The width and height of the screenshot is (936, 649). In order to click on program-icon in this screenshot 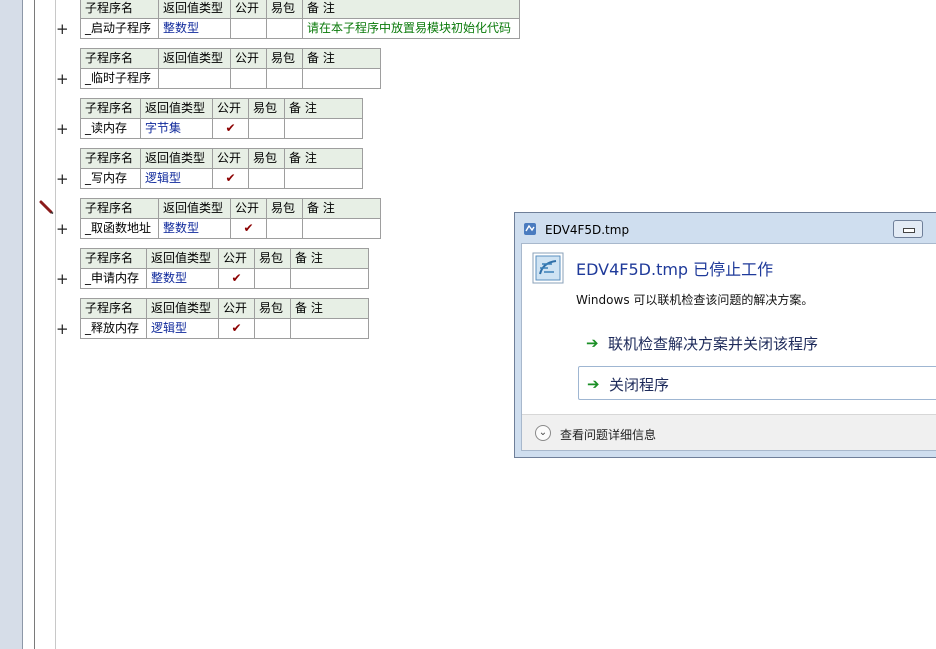, I will do `click(548, 268)`.